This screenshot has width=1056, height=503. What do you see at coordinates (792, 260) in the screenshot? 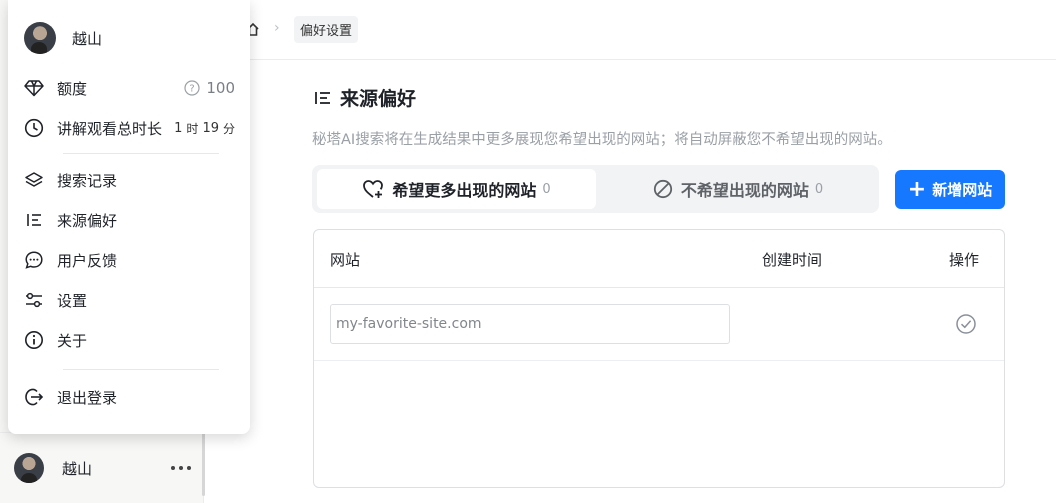
I see `column-header-created: 创建时间` at bounding box center [792, 260].